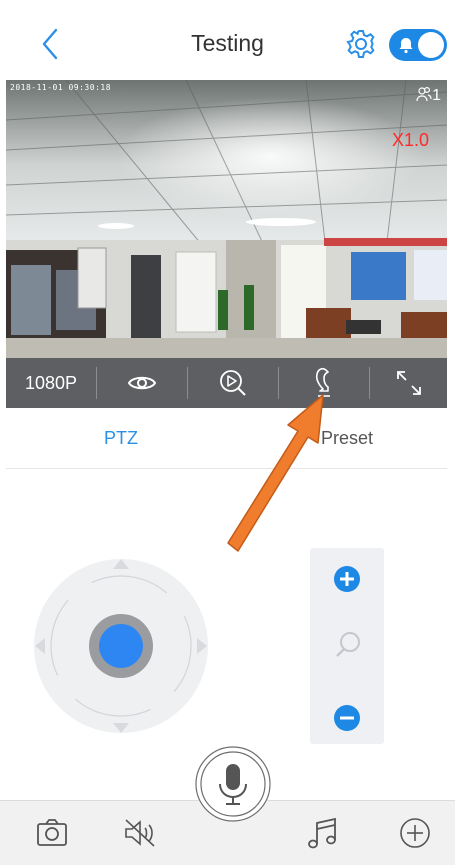 Image resolution: width=455 pixels, height=865 pixels. I want to click on intercom-handset-icon, so click(322, 382).